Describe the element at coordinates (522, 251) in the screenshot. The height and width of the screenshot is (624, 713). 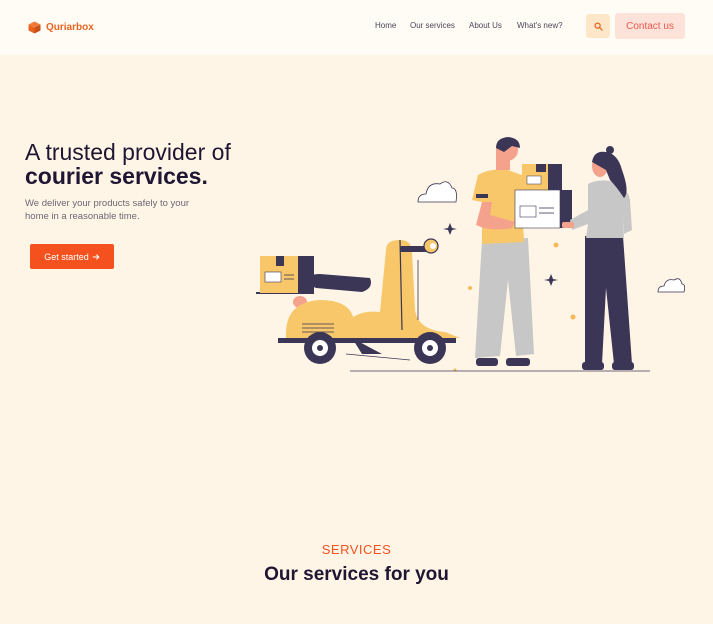
I see `delivery-man-illustration` at that location.